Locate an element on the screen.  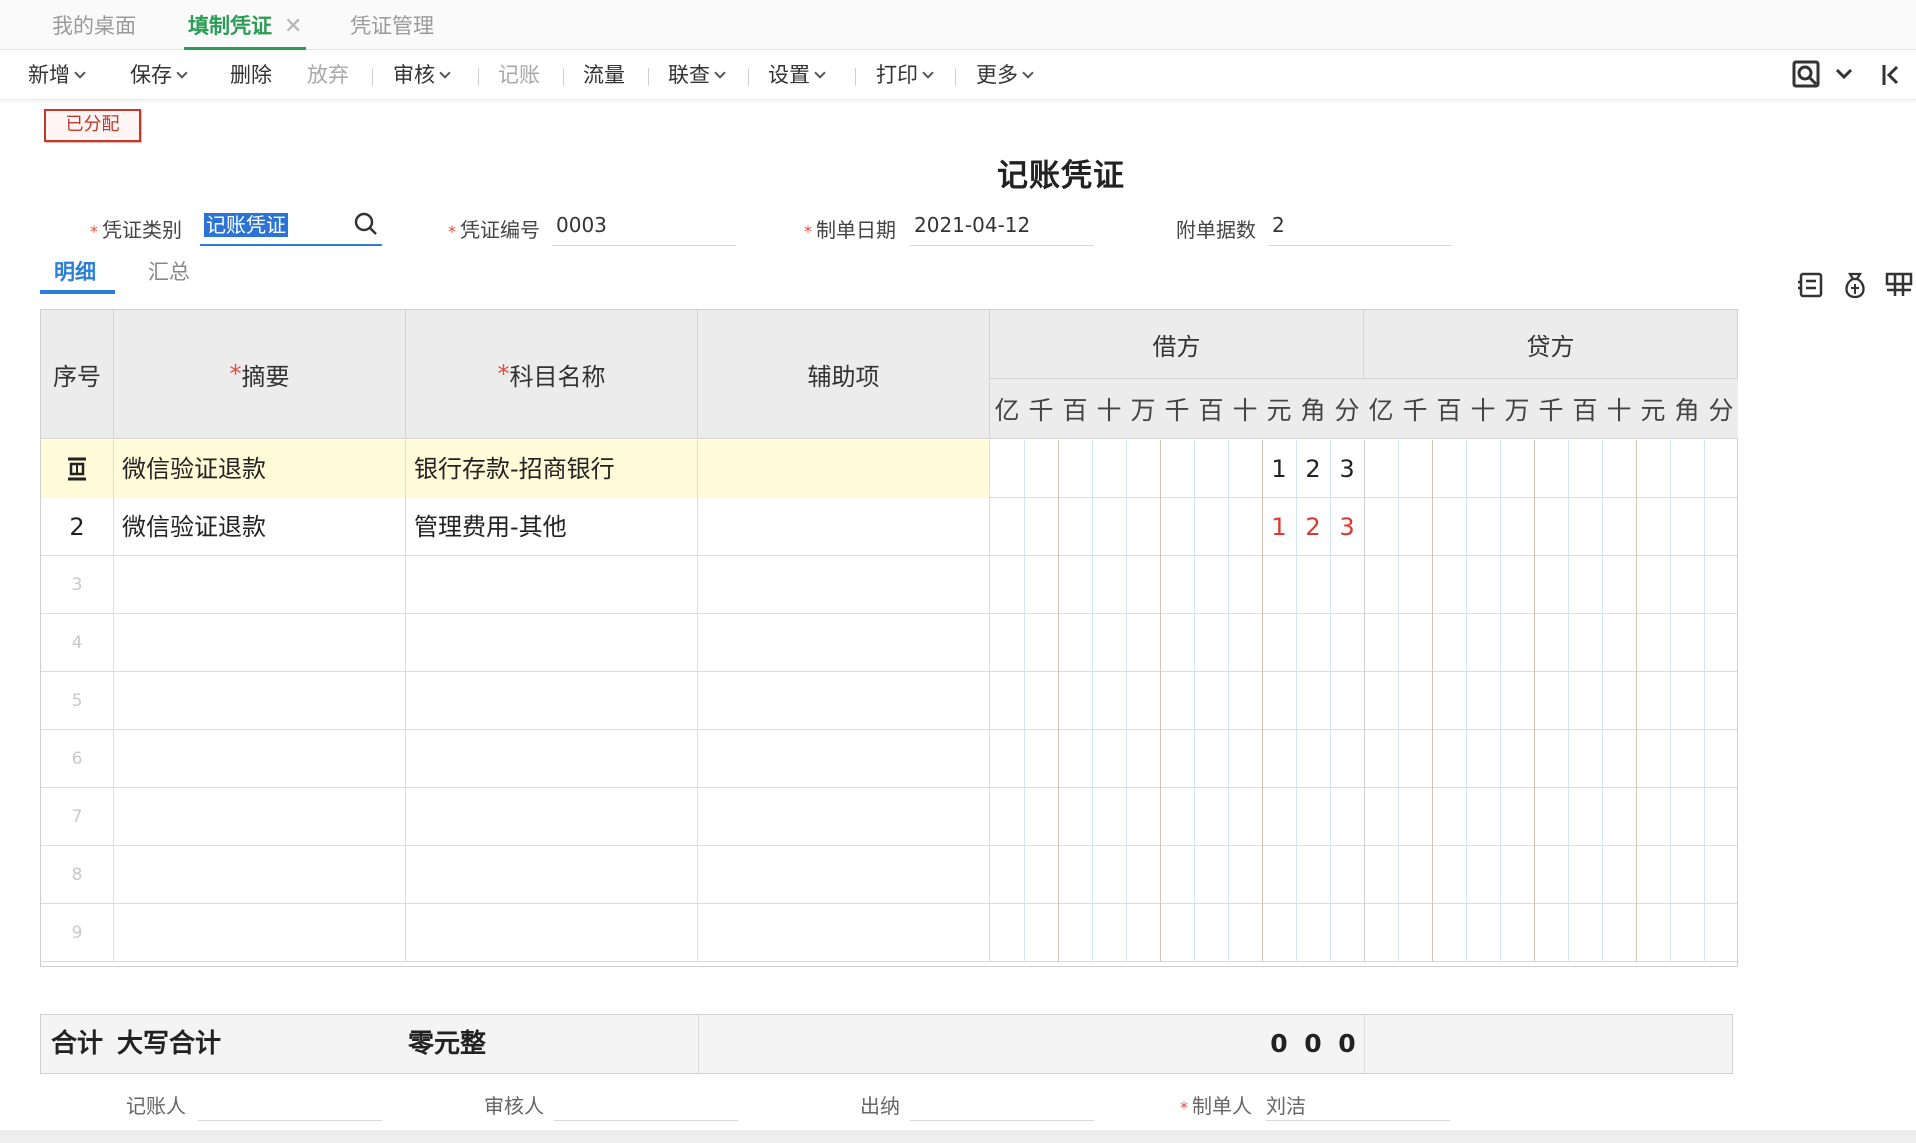
cashier-underline is located at coordinates (1002, 1120).